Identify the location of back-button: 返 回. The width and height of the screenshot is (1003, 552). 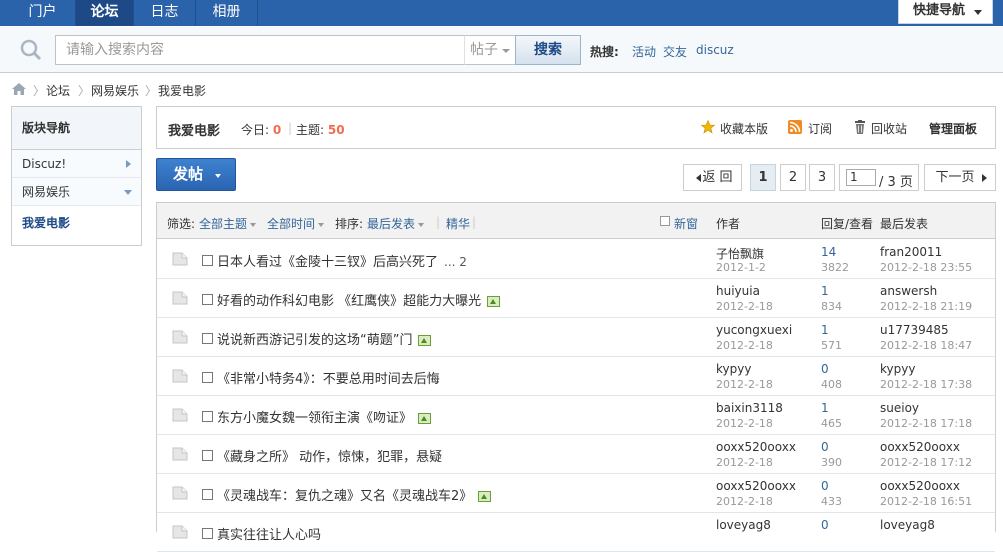
(712, 177).